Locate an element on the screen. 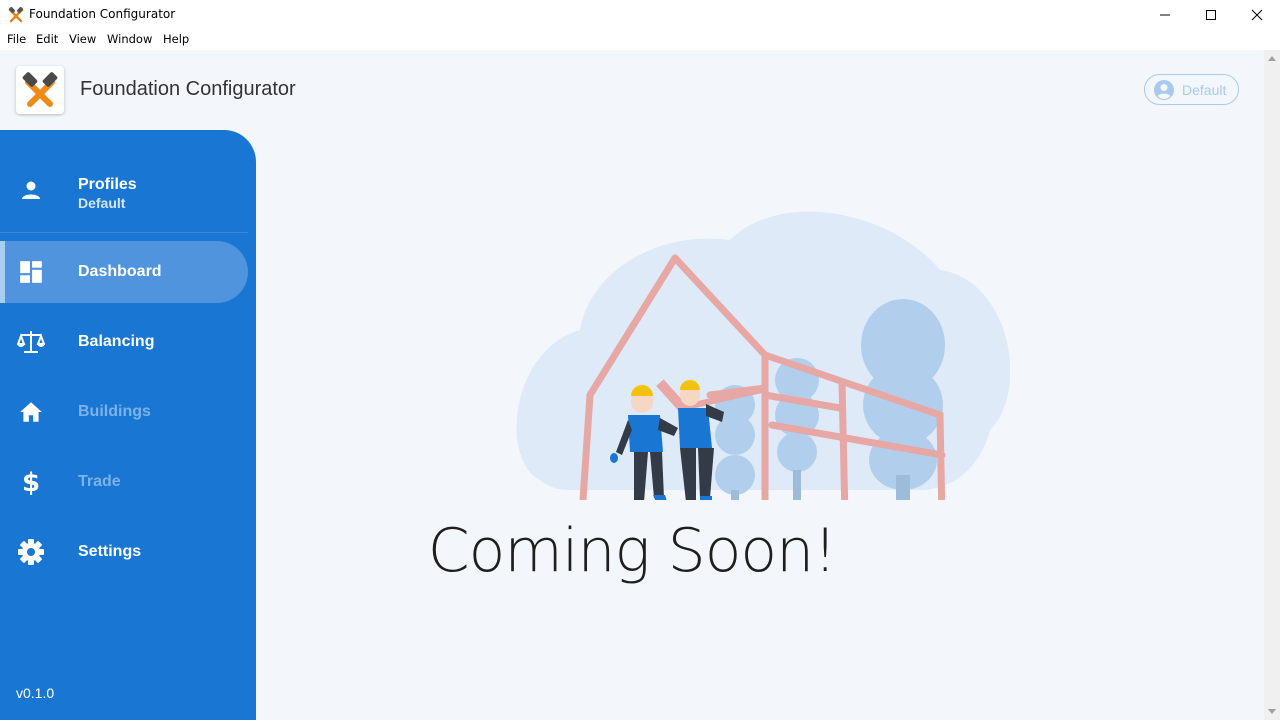  close-icon is located at coordinates (1257, 15).